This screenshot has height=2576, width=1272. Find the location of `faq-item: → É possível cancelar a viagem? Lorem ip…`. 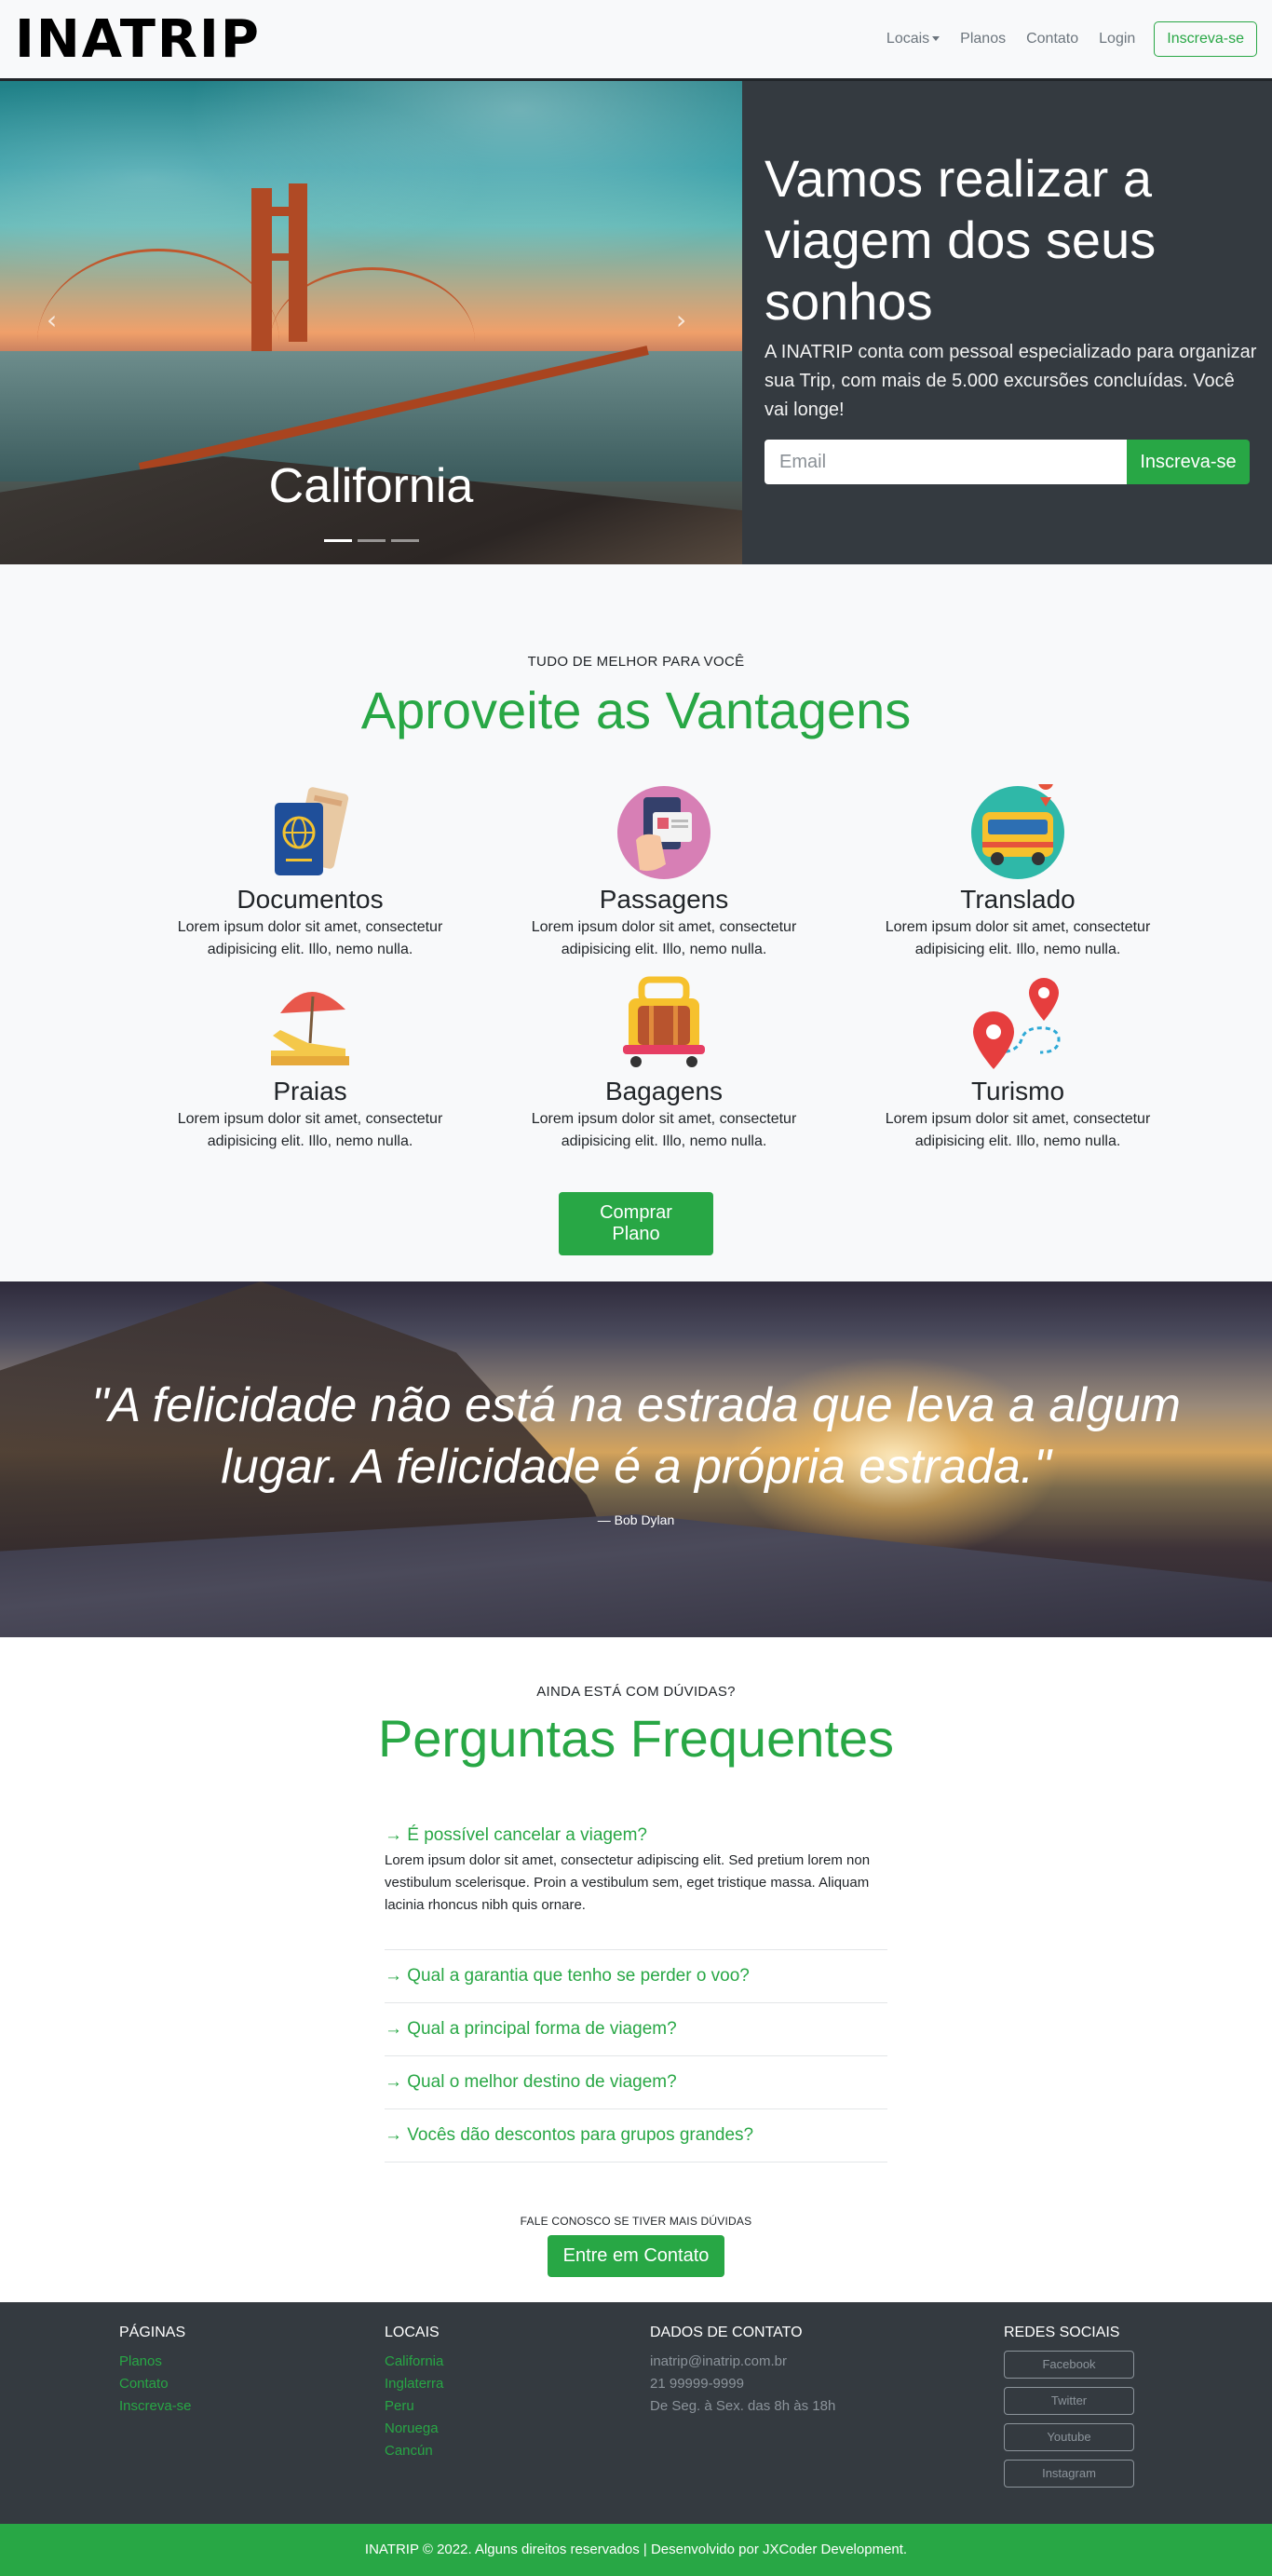

faq-item: → É possível cancelar a viagem? Lorem ip… is located at coordinates (636, 1887).